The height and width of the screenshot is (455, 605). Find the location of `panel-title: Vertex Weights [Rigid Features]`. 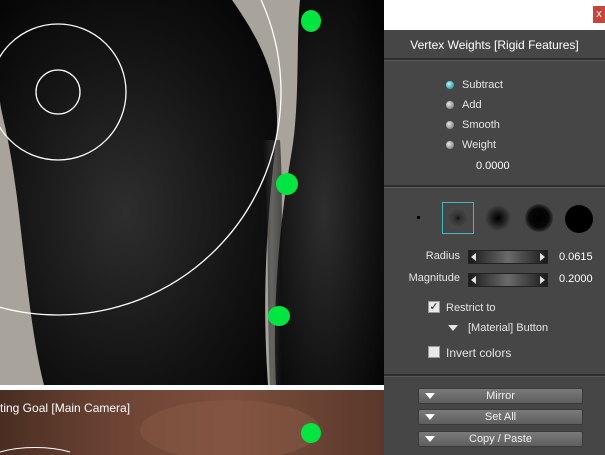

panel-title: Vertex Weights [Rigid Features] is located at coordinates (494, 45).